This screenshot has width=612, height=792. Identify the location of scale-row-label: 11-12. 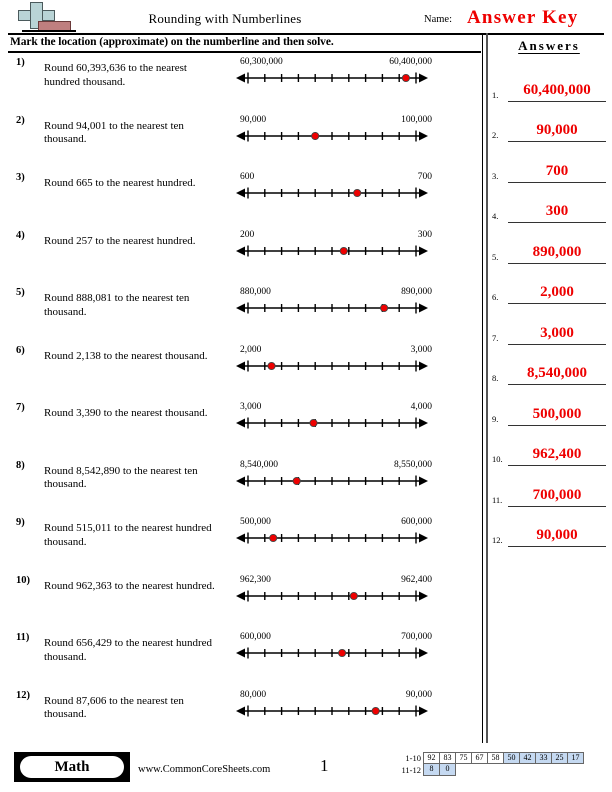
(411, 770).